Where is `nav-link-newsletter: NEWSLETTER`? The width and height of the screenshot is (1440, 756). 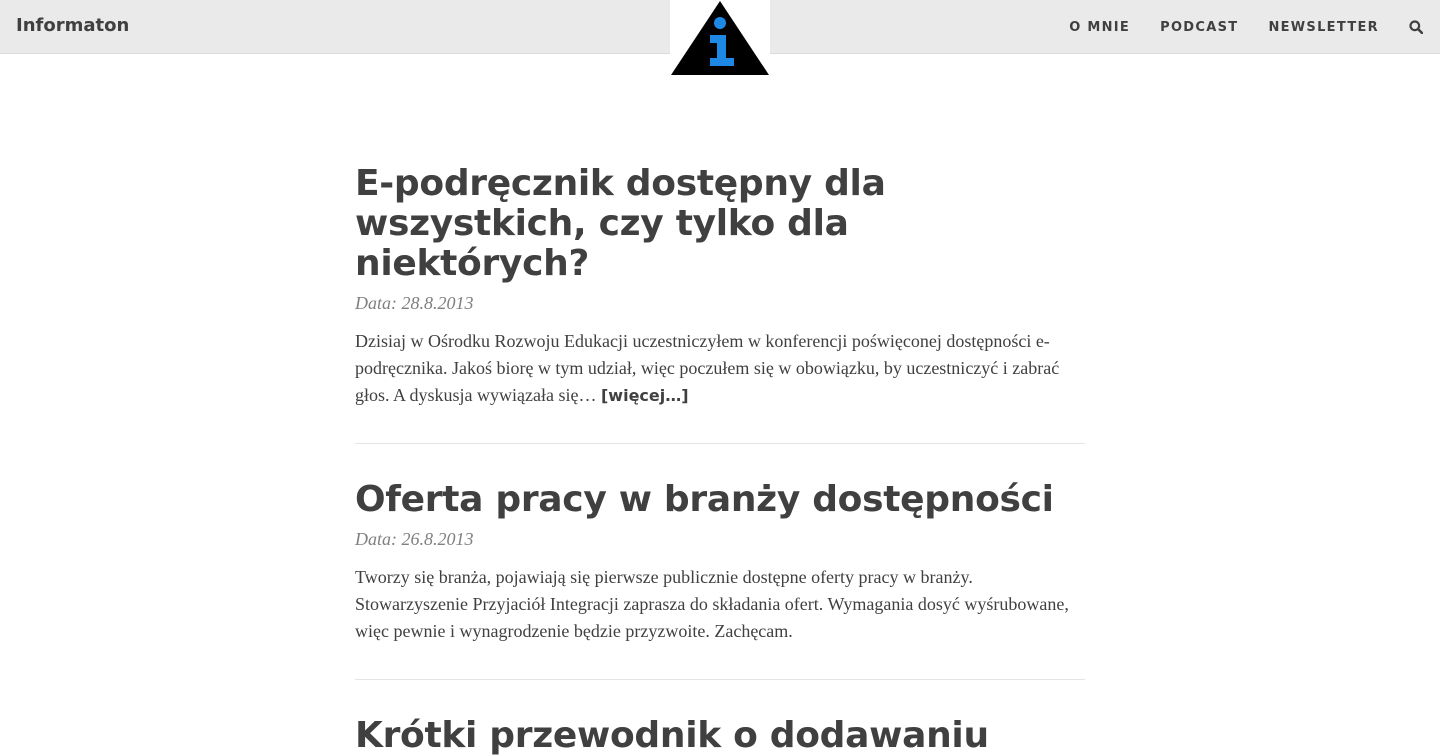
nav-link-newsletter: NEWSLETTER is located at coordinates (1323, 27).